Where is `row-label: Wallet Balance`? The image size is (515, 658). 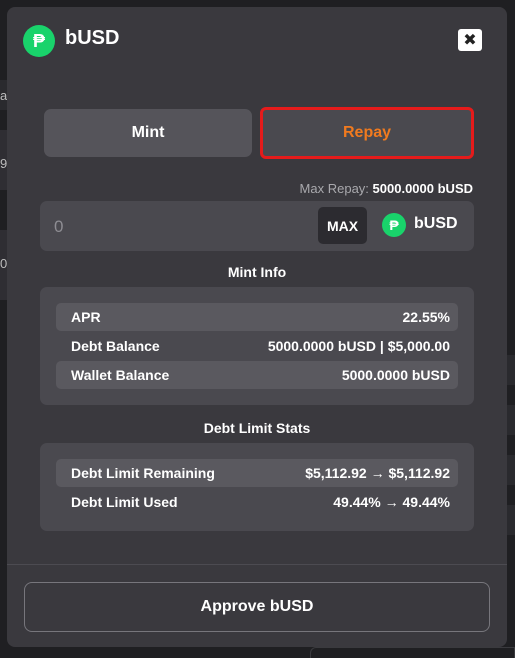
row-label: Wallet Balance is located at coordinates (120, 375).